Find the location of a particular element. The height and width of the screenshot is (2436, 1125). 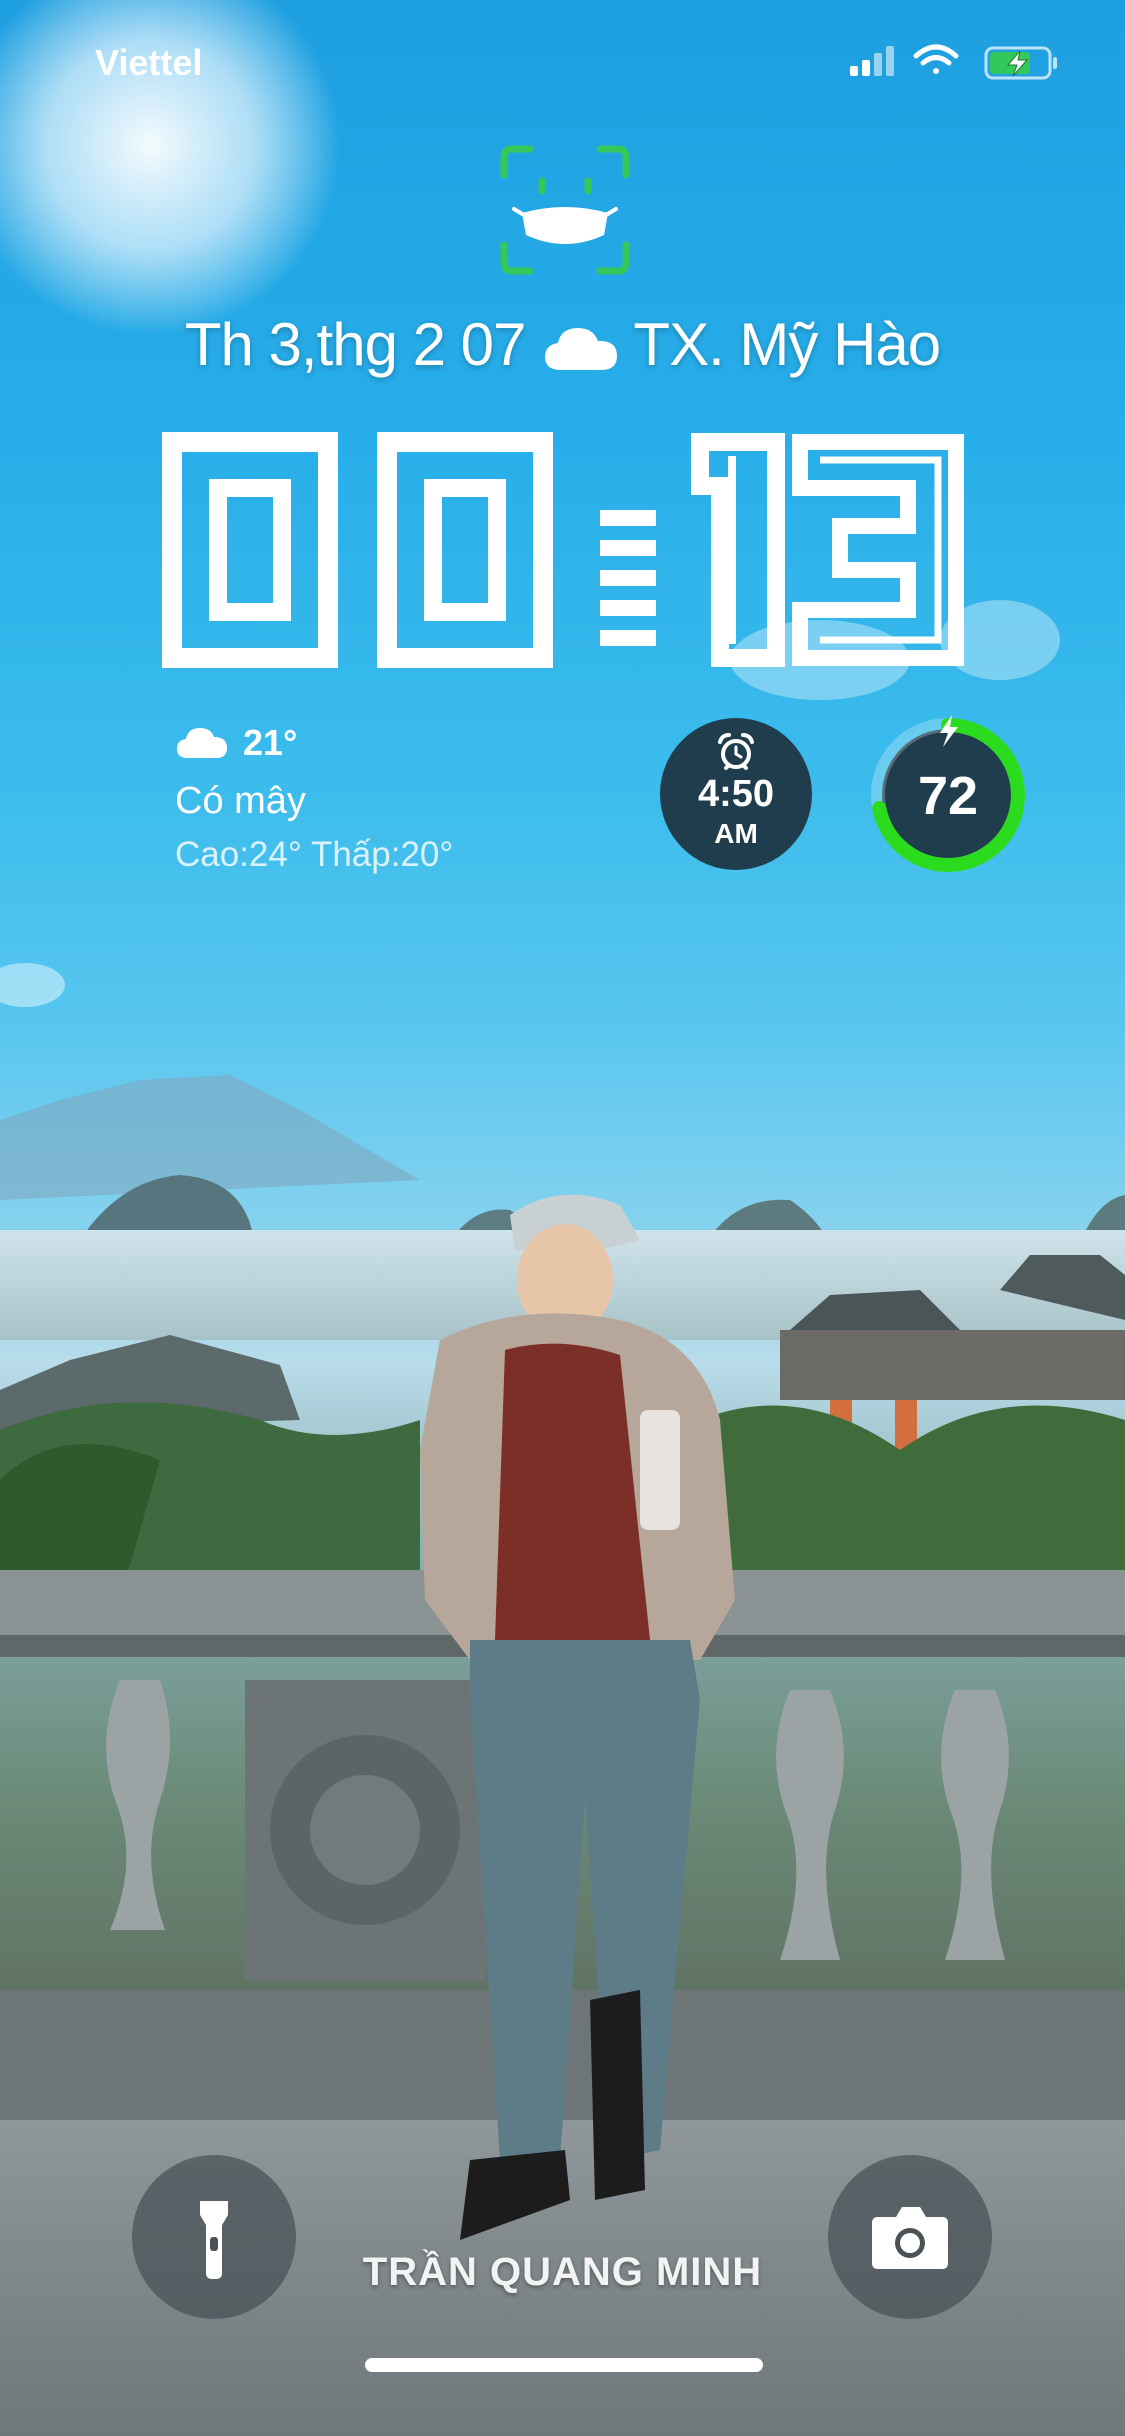

alarm-time: 4:50 is located at coordinates (736, 794).